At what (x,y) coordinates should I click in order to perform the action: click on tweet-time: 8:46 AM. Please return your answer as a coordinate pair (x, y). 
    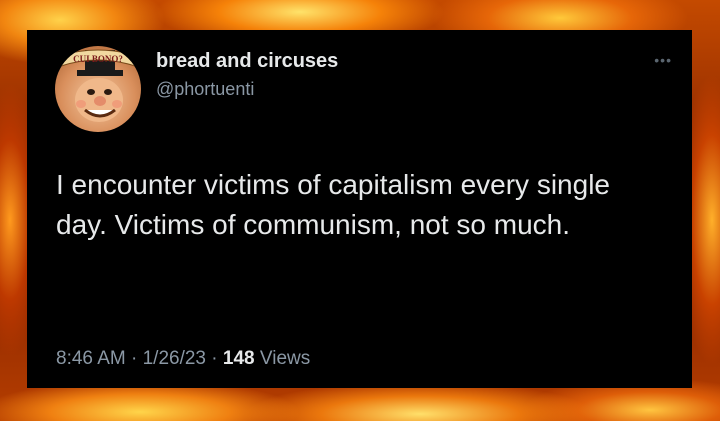
    Looking at the image, I should click on (91, 358).